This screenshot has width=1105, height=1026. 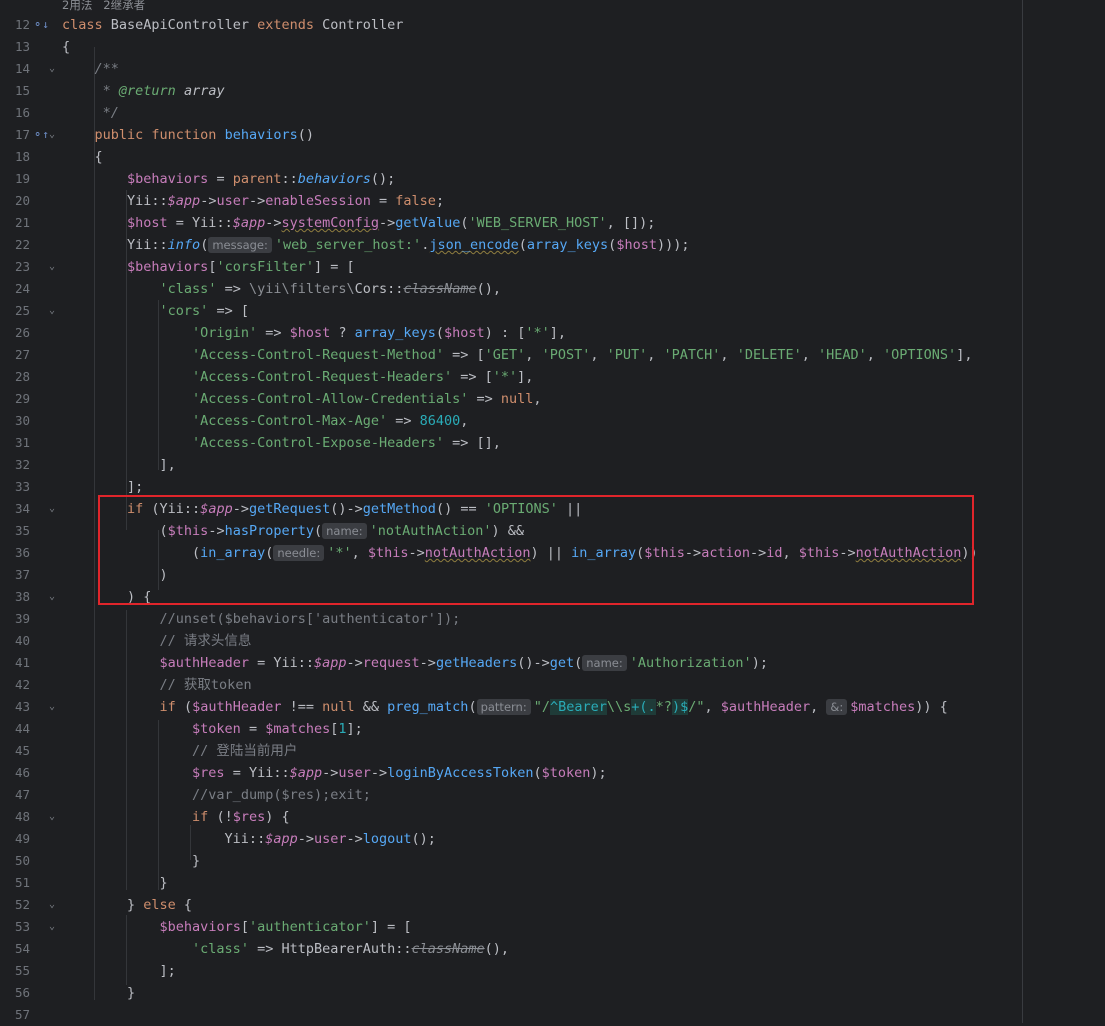 I want to click on code-line: 55 ];, so click(x=552, y=971).